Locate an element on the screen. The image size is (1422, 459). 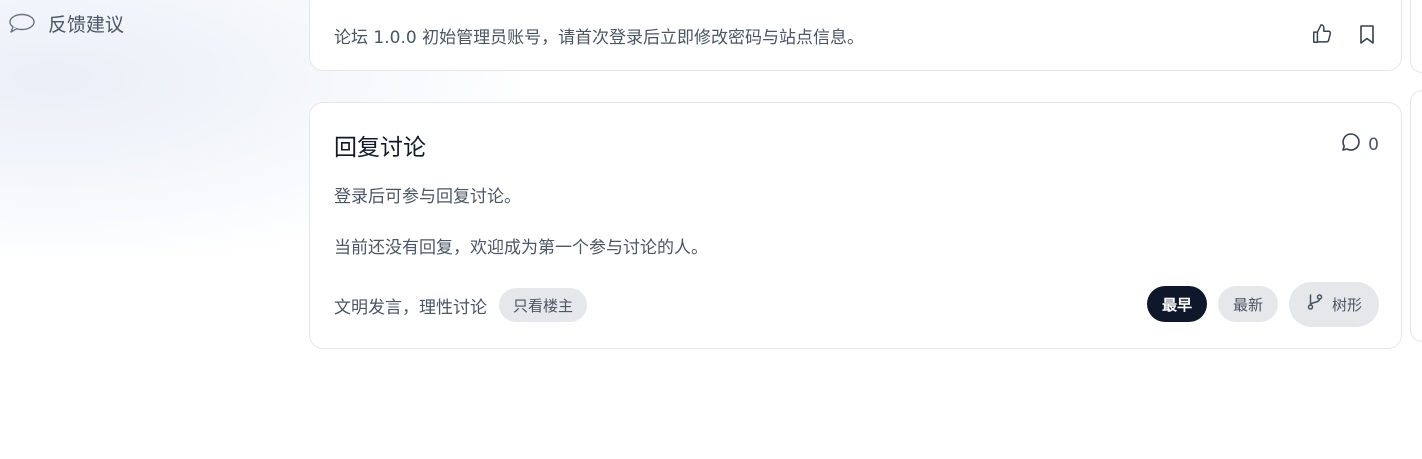
sidebar-item-label: 反馈建议 is located at coordinates (86, 24).